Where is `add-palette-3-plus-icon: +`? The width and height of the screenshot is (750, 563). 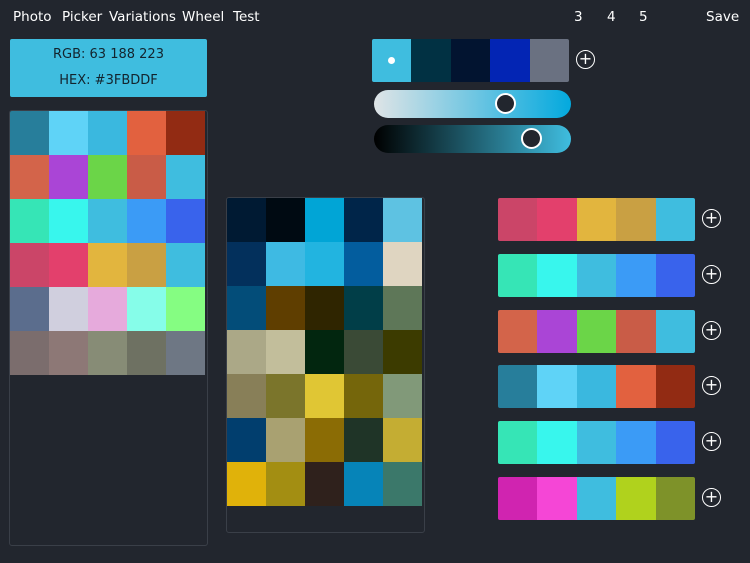 add-palette-3-plus-icon: + is located at coordinates (711, 385).